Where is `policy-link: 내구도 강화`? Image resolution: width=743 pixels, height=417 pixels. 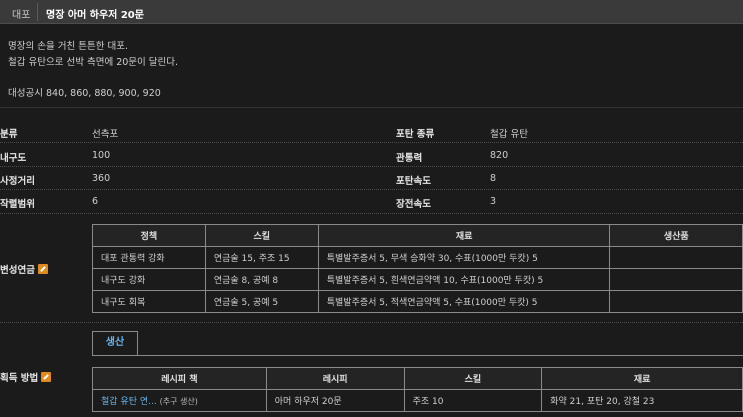 policy-link: 내구도 강화 is located at coordinates (149, 279).